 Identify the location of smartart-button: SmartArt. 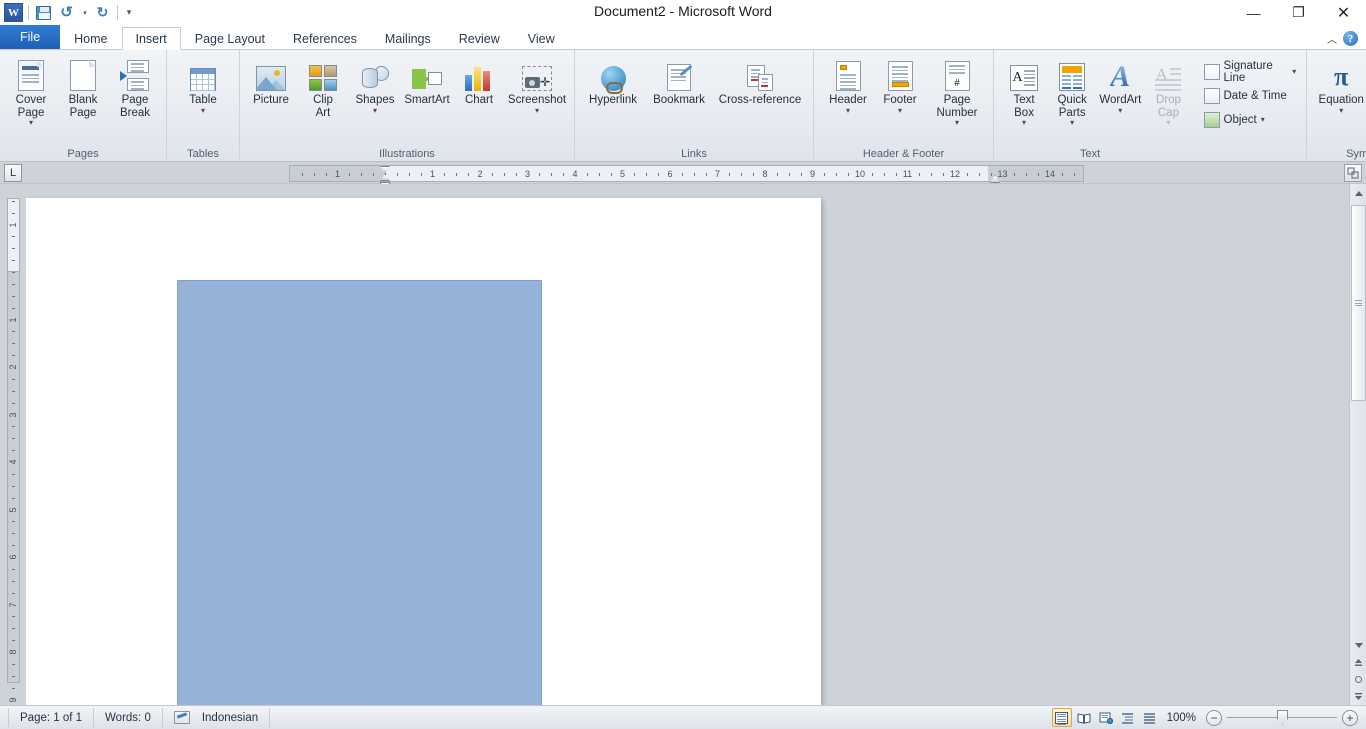
(427, 81).